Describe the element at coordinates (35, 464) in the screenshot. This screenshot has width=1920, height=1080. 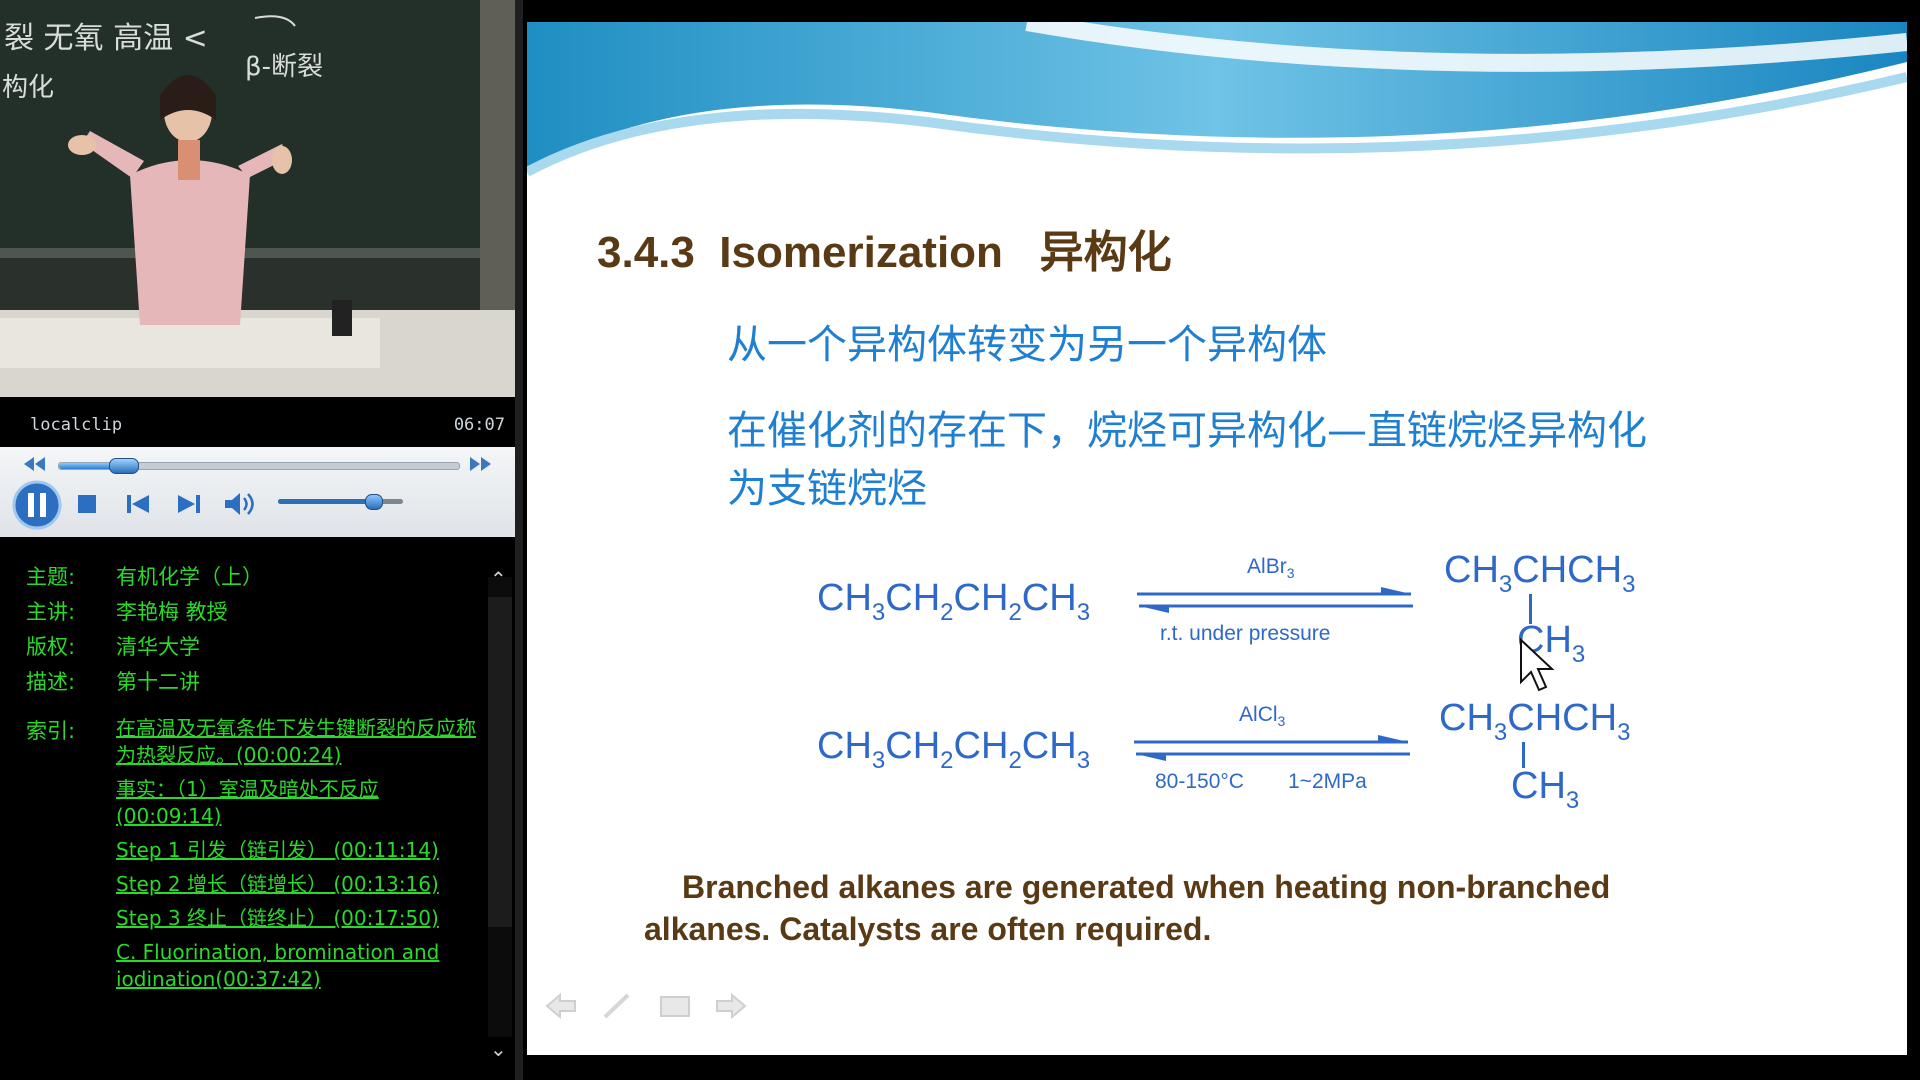
I see `rewind-icon` at that location.